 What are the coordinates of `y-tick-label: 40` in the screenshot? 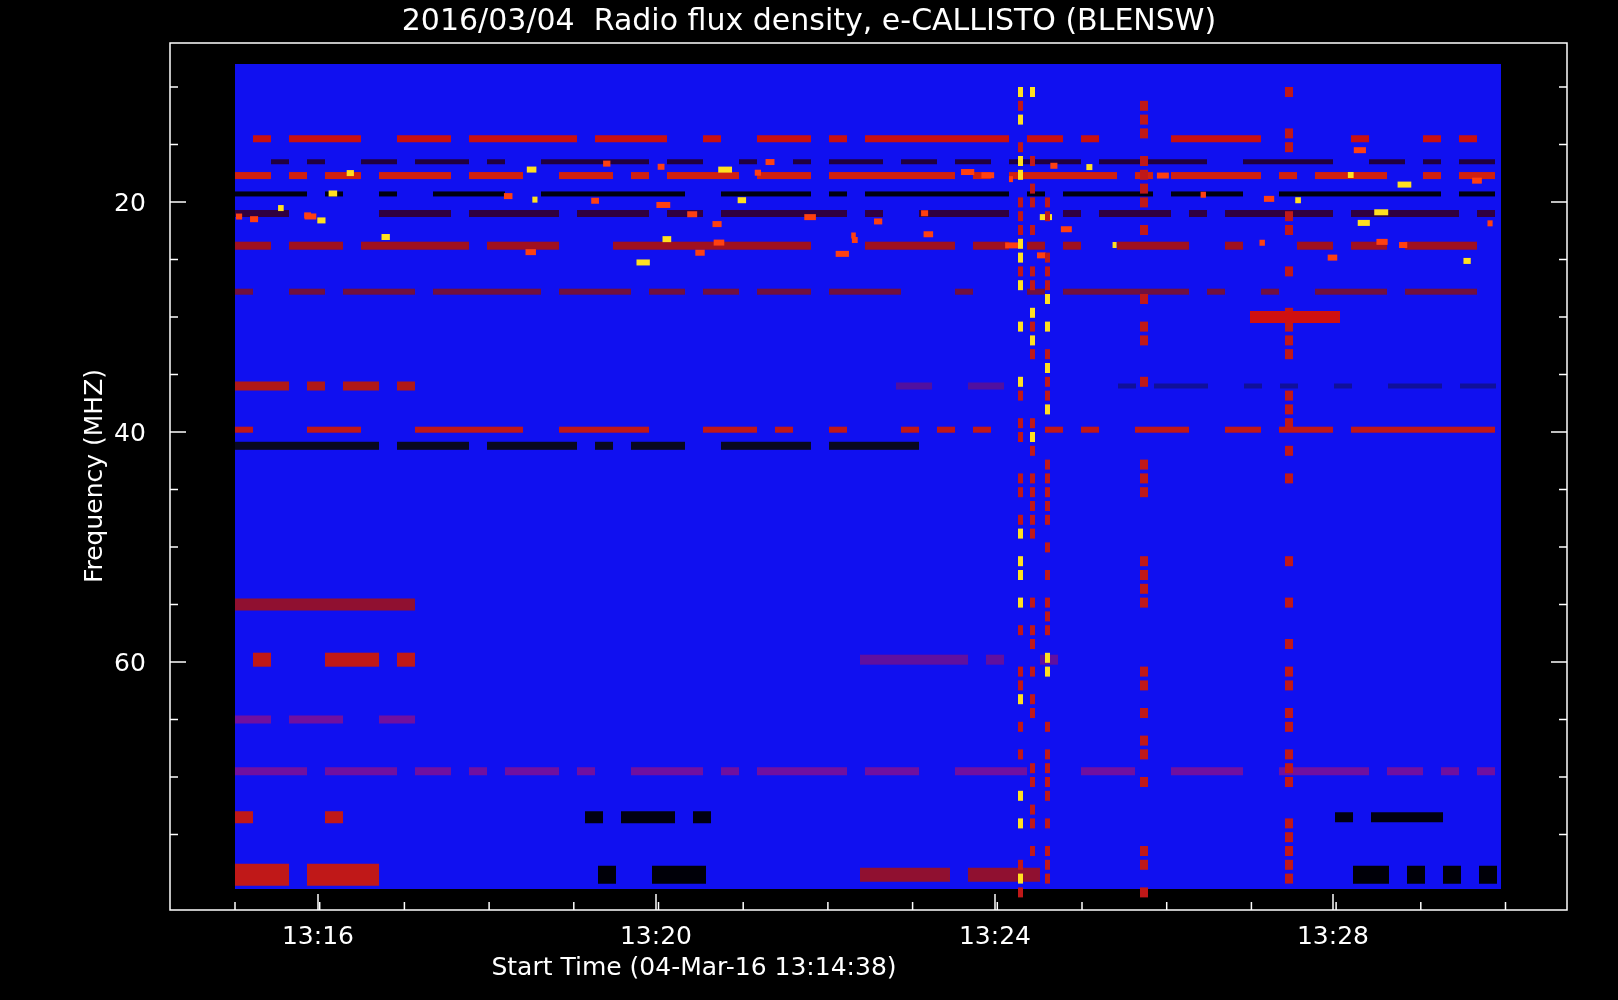 It's located at (130, 432).